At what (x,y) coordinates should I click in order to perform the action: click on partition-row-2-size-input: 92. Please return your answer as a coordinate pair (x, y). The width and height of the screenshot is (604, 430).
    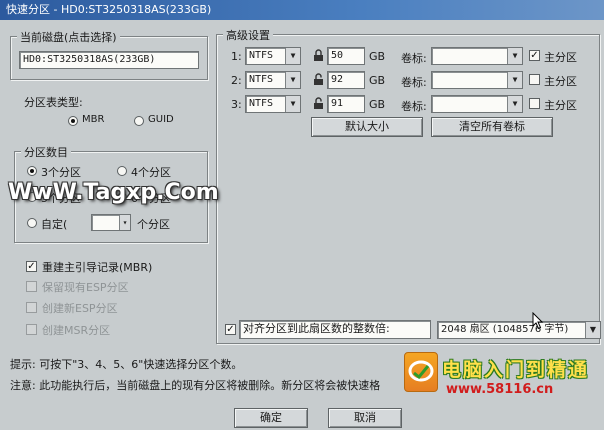
    Looking at the image, I should click on (346, 80).